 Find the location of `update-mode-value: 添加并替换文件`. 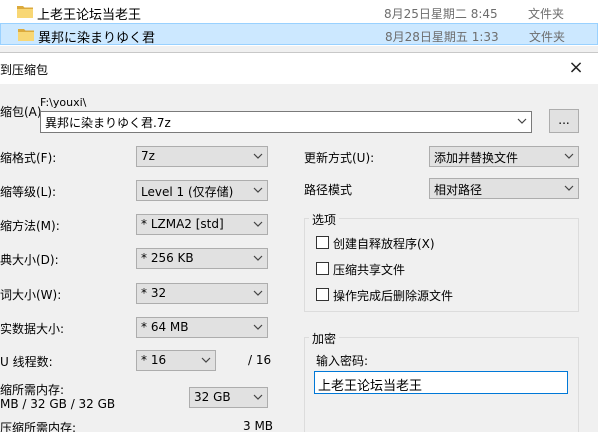

update-mode-value: 添加并替换文件 is located at coordinates (476, 158).